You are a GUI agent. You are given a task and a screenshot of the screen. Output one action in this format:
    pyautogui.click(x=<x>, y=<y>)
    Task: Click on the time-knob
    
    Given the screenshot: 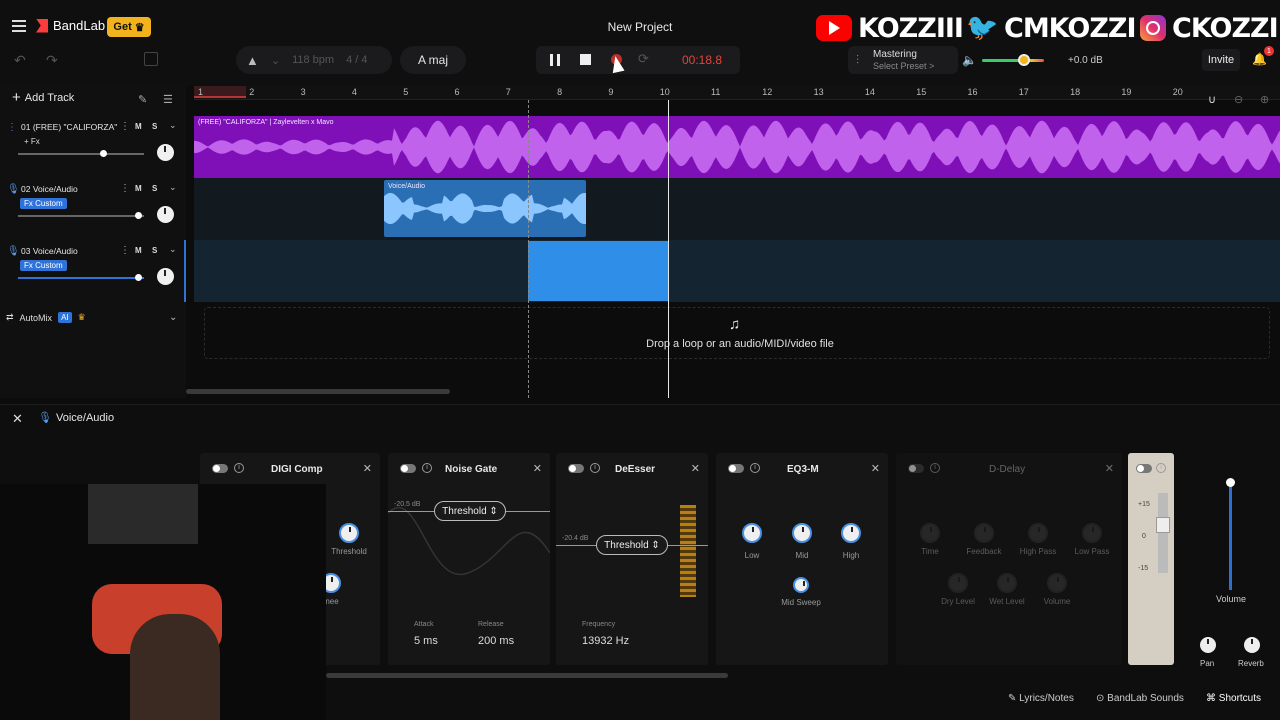 What is the action you would take?
    pyautogui.click(x=930, y=533)
    